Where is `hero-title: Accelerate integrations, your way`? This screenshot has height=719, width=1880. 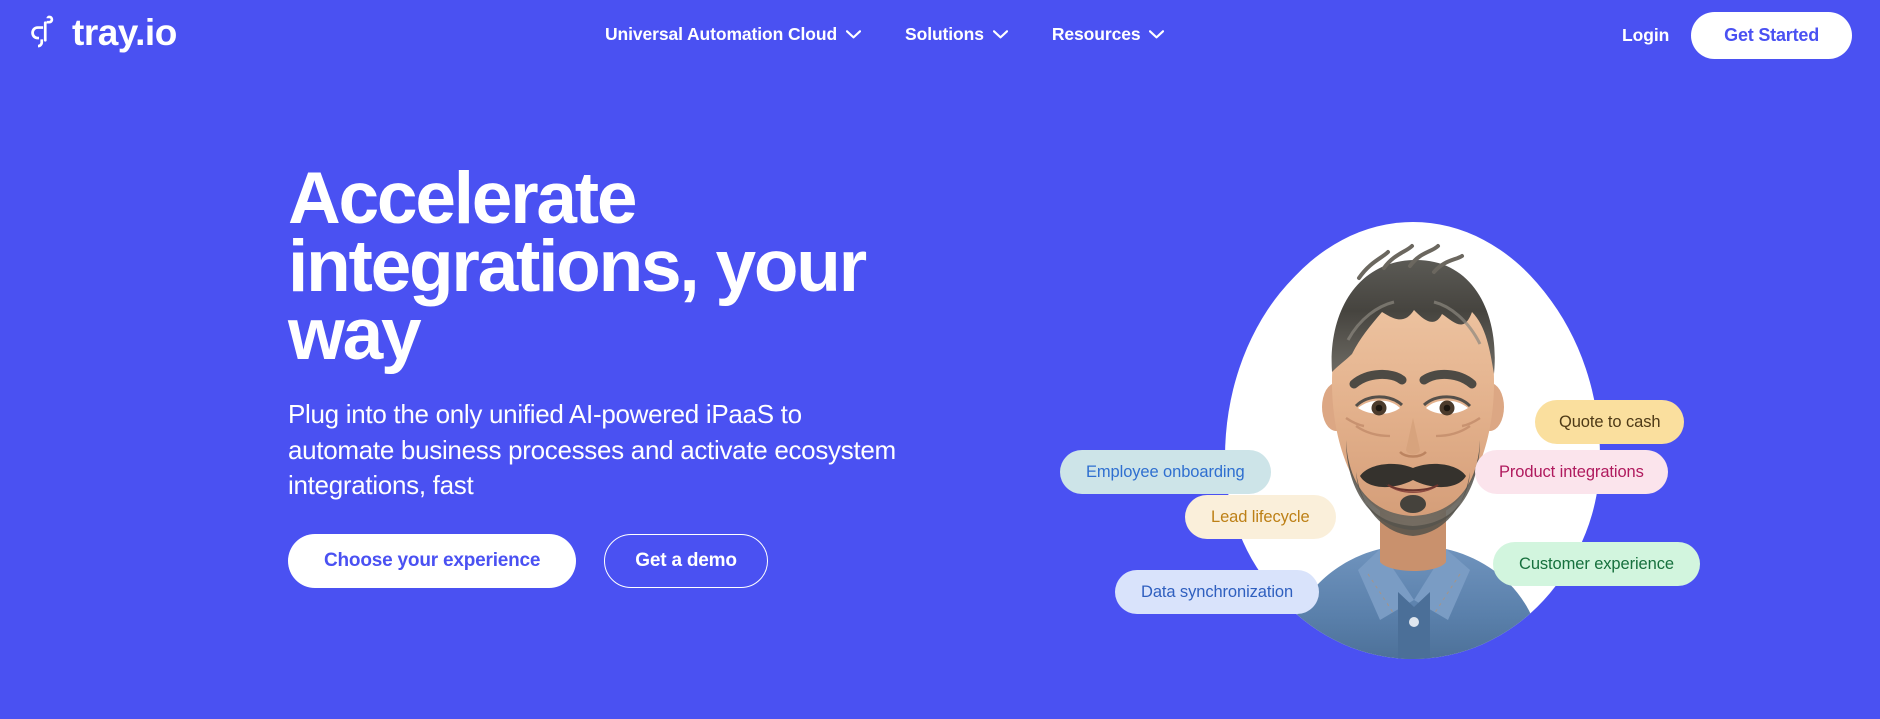
hero-title: Accelerate integrations, your way is located at coordinates (577, 266).